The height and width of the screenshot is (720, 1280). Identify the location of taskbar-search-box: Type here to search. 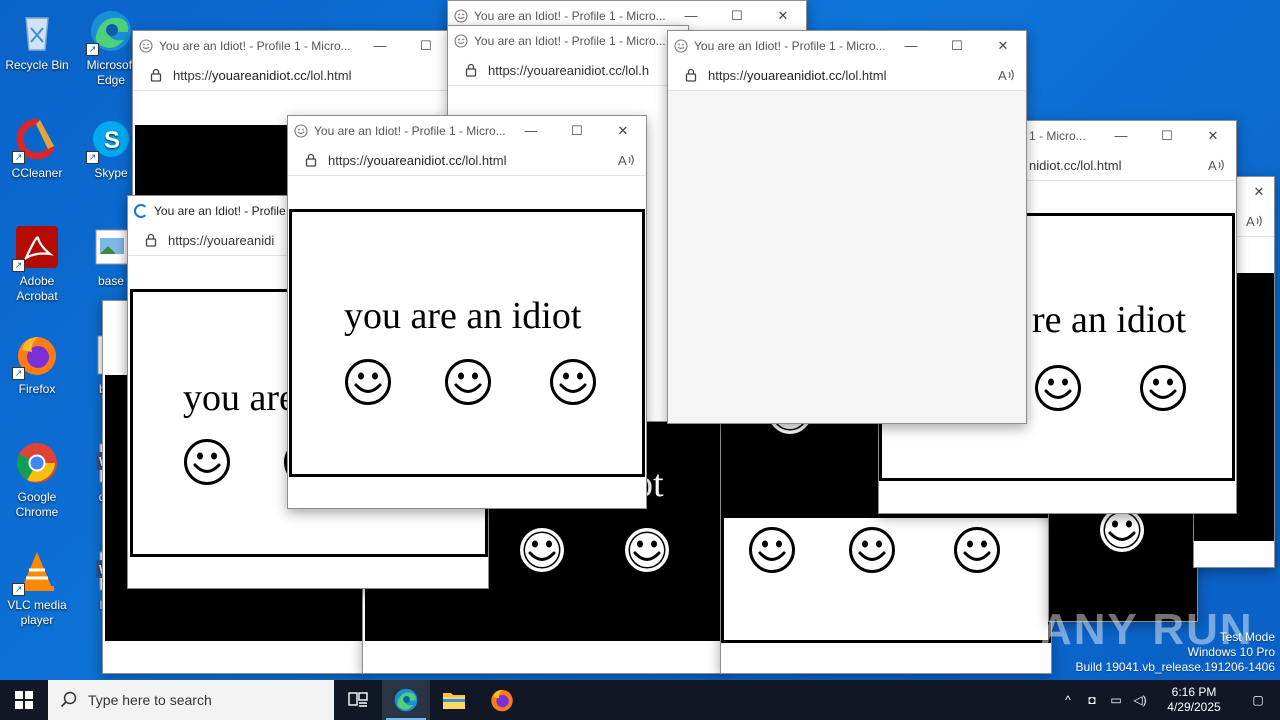
(191, 700).